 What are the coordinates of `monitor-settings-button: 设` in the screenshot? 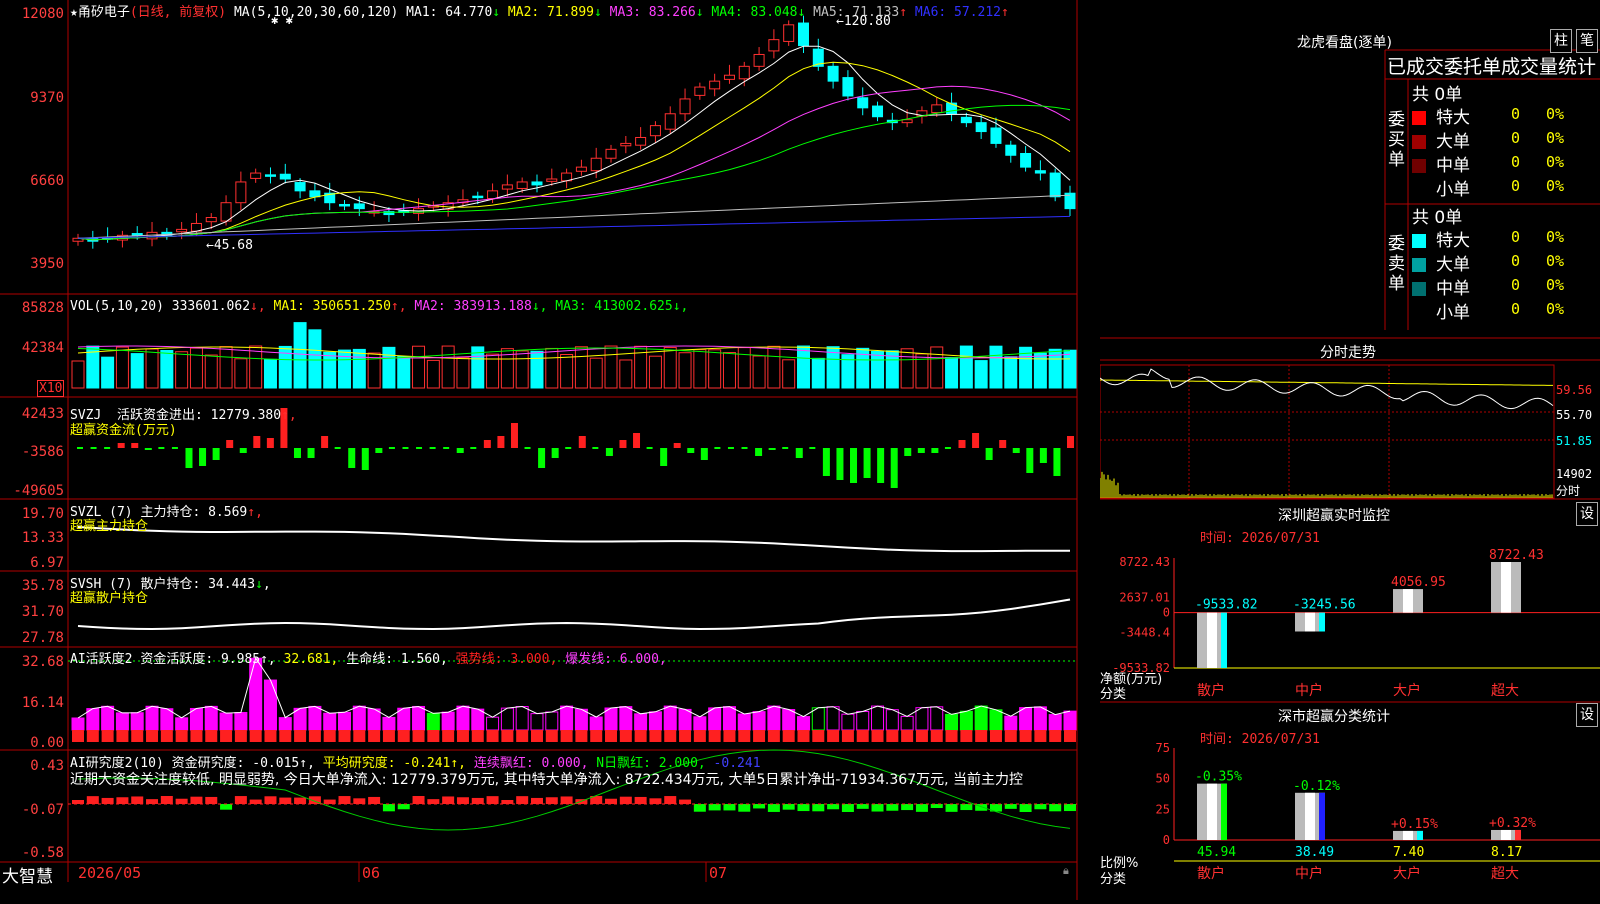 It's located at (1587, 514).